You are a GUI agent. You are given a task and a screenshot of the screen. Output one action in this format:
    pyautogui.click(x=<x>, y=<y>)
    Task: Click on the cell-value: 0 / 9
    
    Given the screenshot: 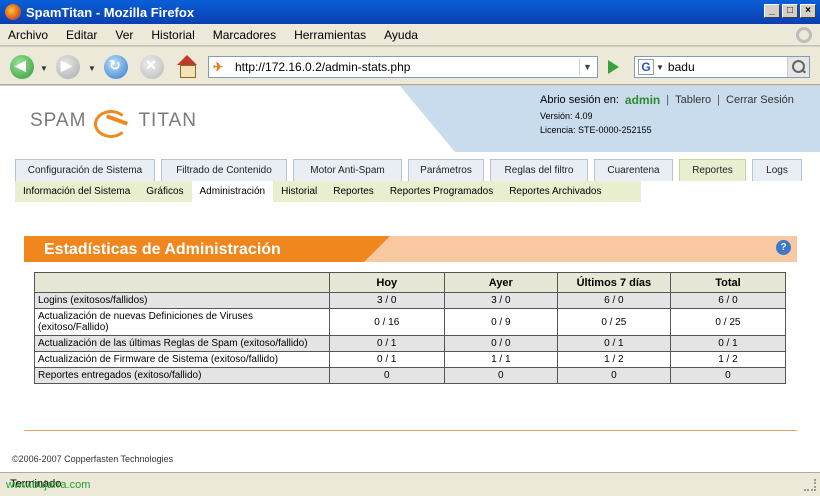 What is the action you would take?
    pyautogui.click(x=500, y=322)
    